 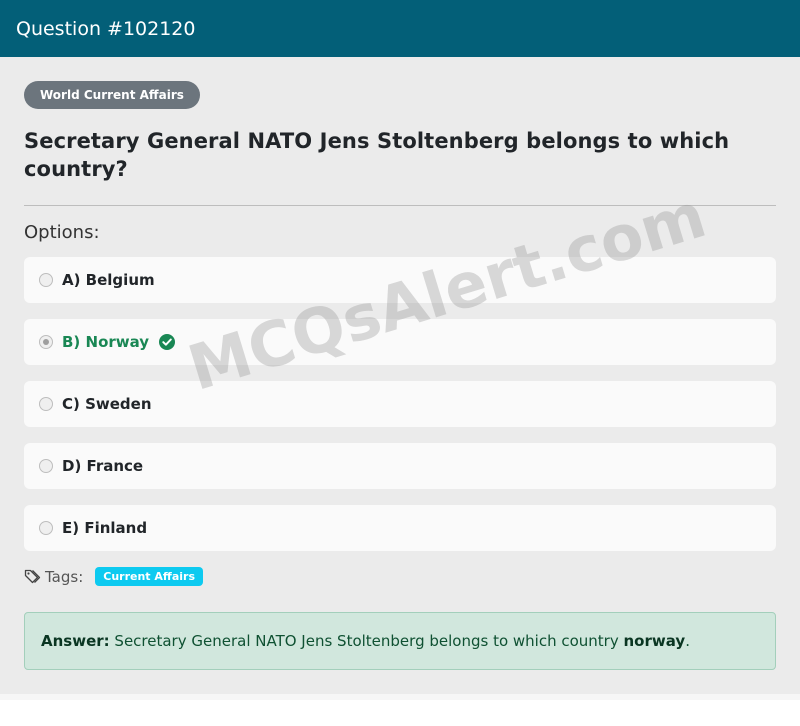 I want to click on option-label: E) Finland, so click(x=105, y=528).